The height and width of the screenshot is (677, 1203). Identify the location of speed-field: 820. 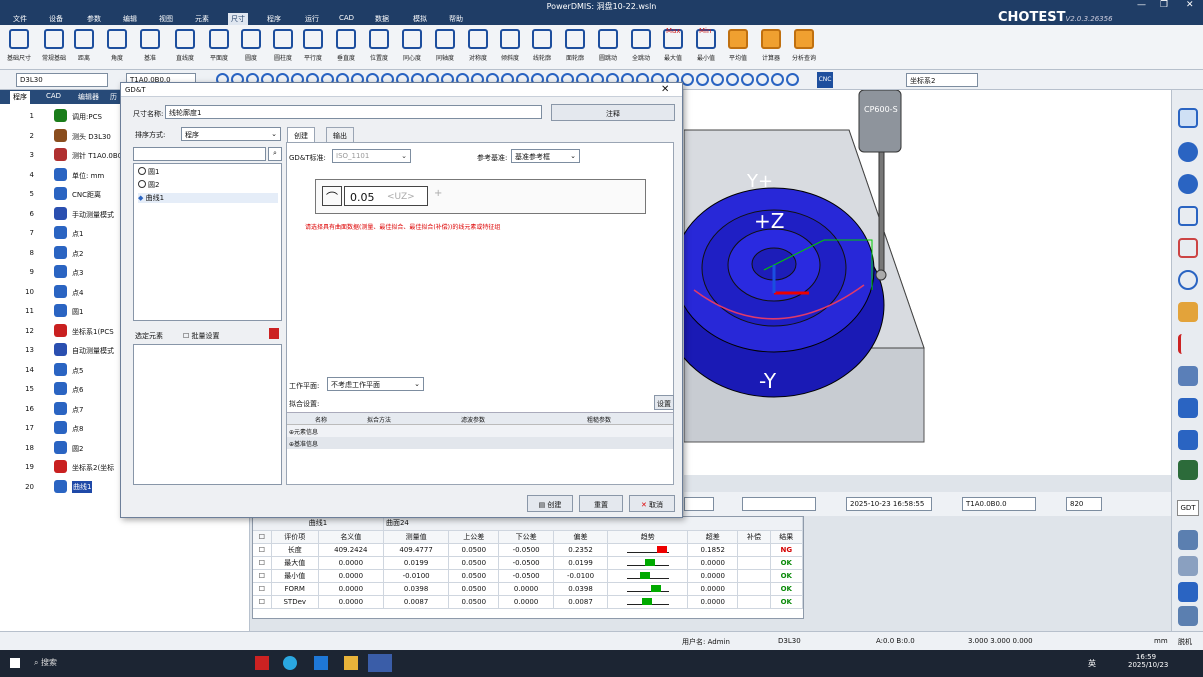
(1084, 504).